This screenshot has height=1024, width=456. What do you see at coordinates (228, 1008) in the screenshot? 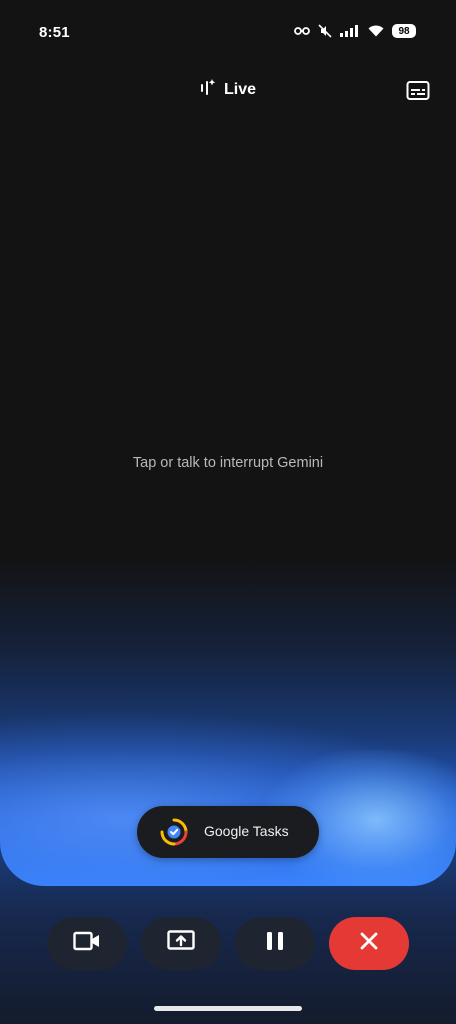
I see `home-indicator` at bounding box center [228, 1008].